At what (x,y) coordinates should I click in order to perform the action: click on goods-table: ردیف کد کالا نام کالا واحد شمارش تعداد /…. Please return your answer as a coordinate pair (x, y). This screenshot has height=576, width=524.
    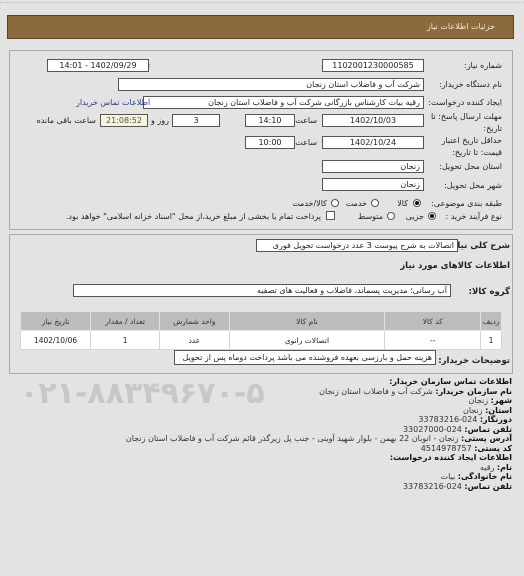
    Looking at the image, I should click on (260, 330).